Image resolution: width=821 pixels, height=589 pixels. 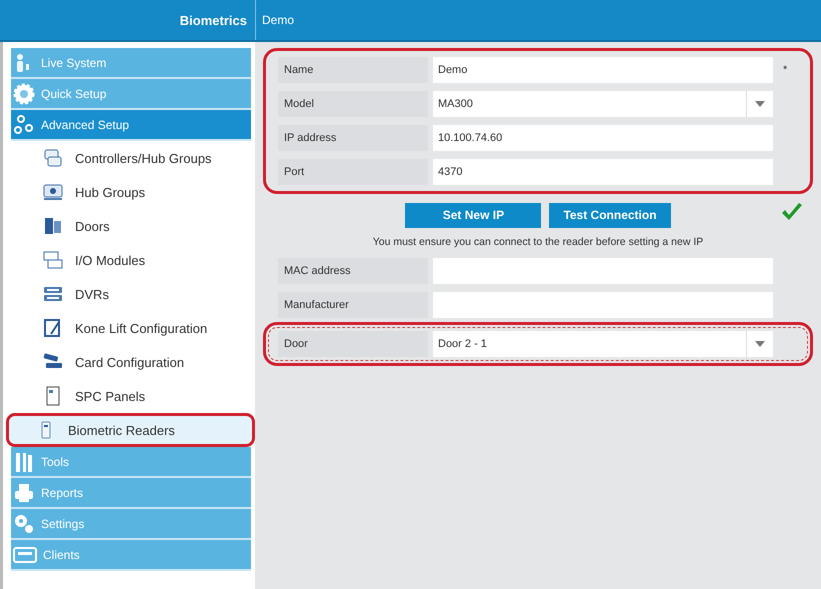 I want to click on badge-icon, so click(x=25, y=555).